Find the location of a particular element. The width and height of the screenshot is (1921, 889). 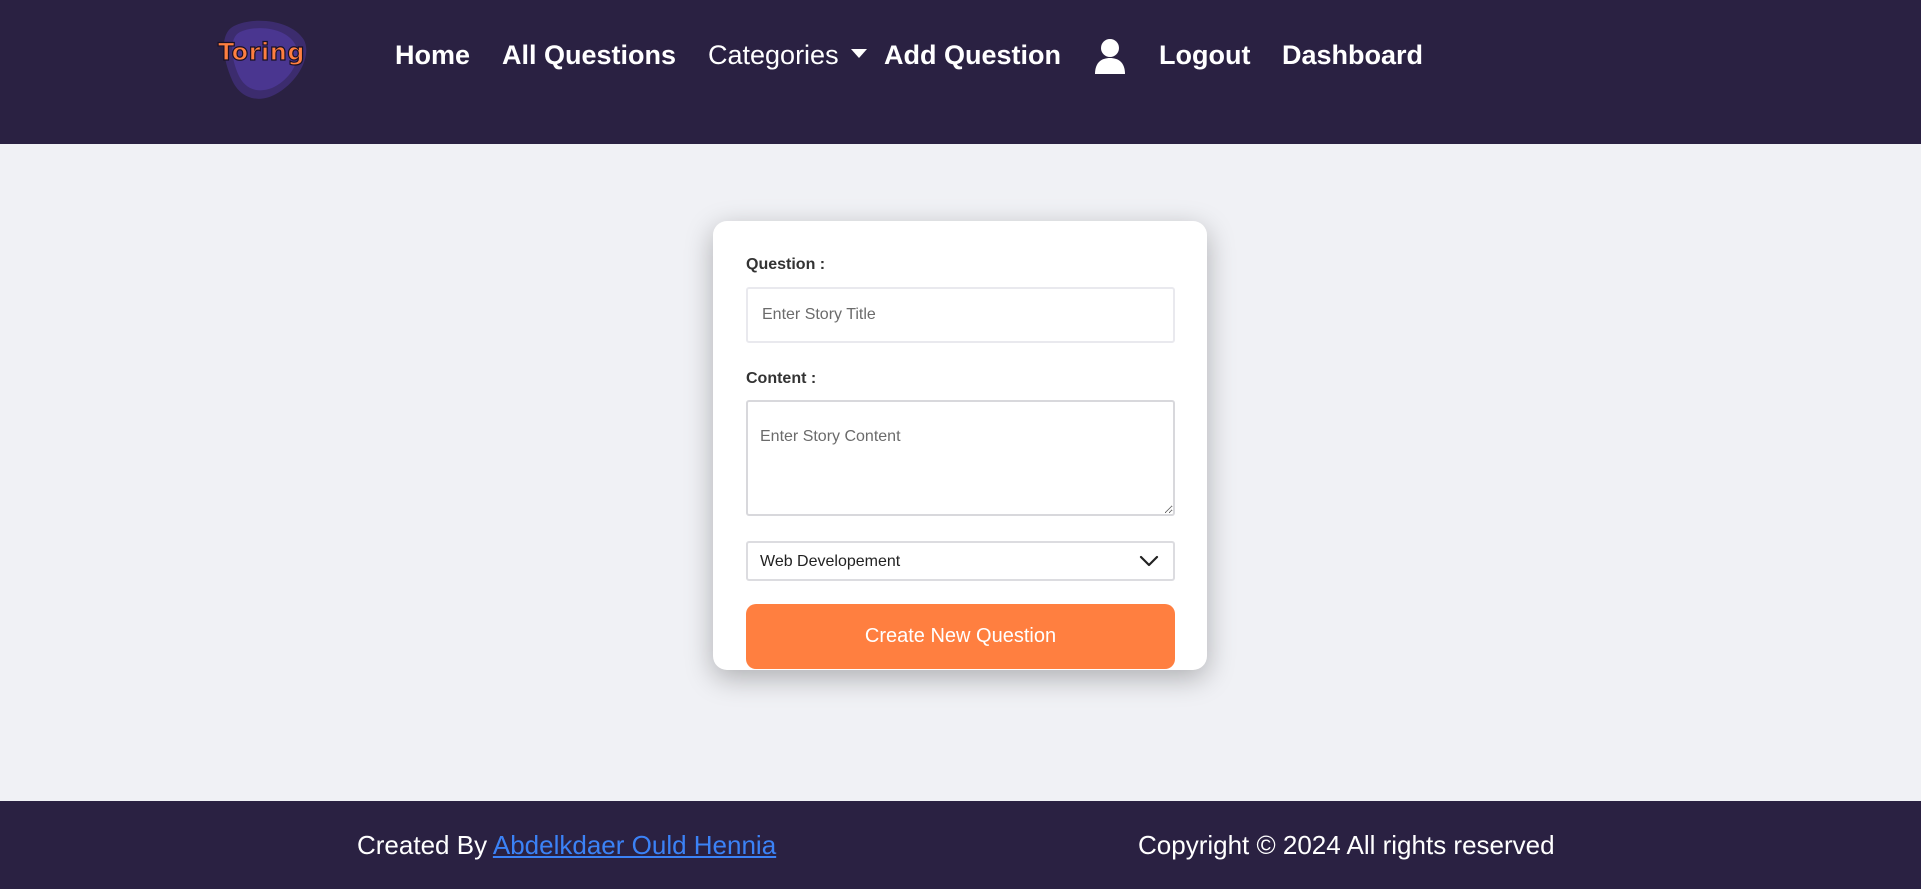

nav-dashboard-link: Dashboard is located at coordinates (1352, 55).